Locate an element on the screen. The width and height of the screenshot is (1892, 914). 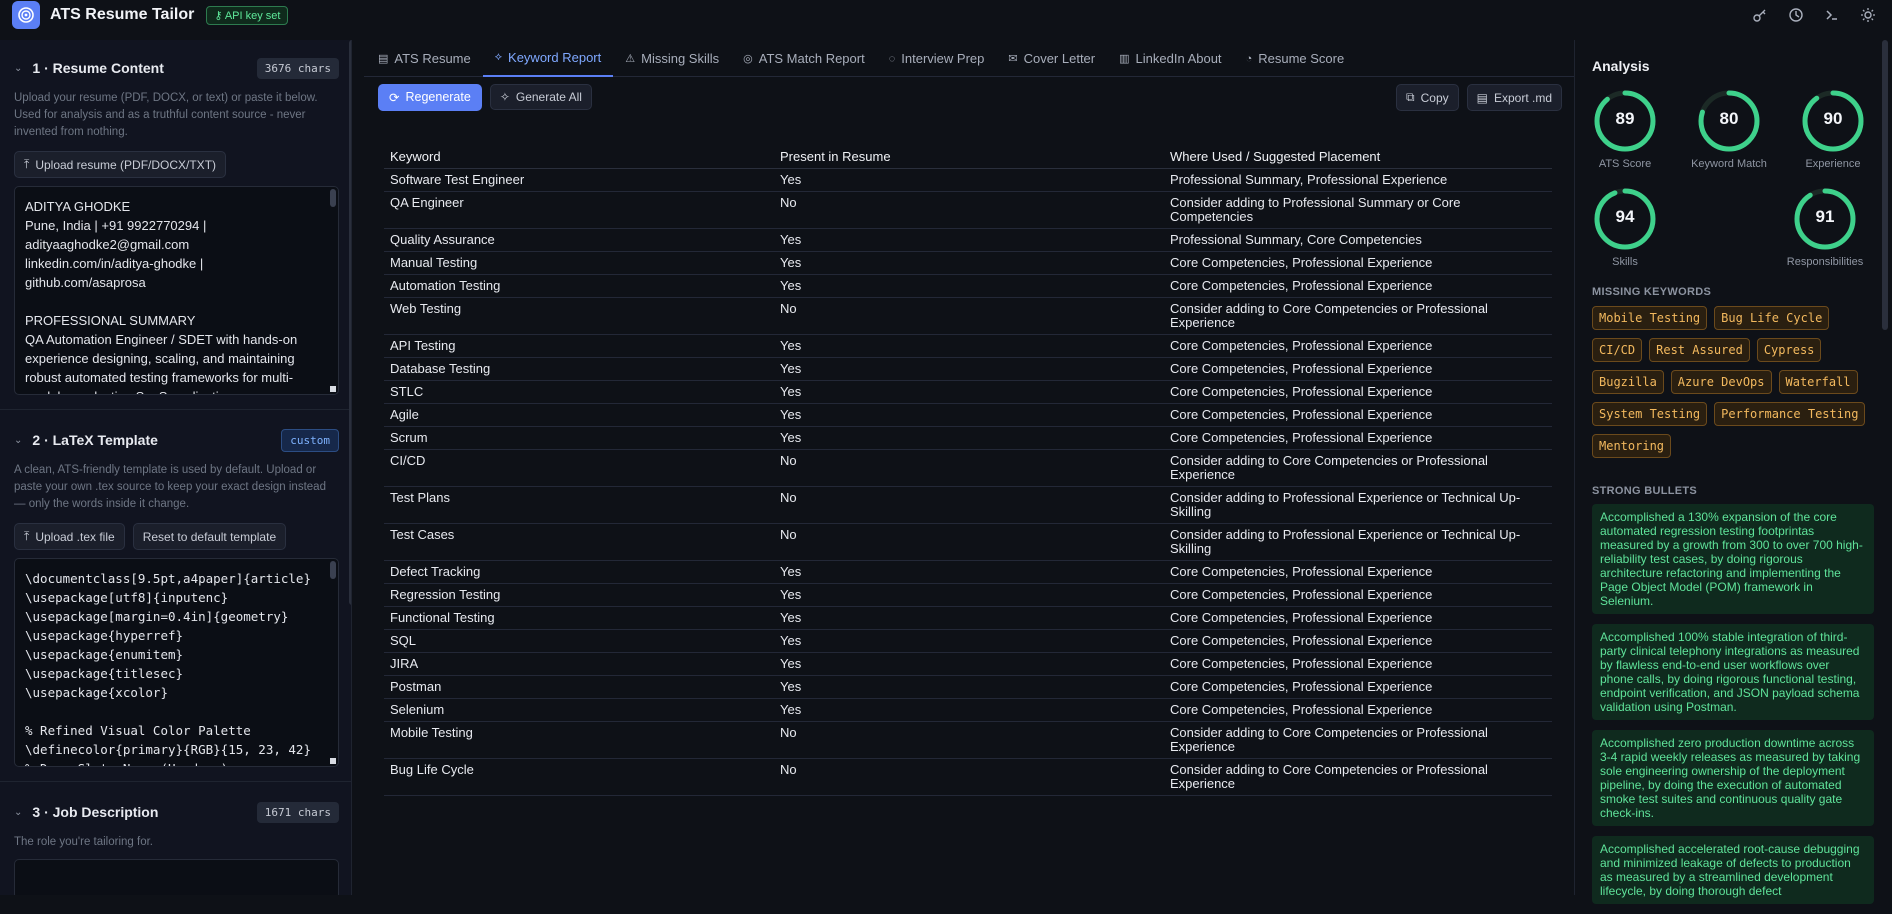
tab-interview-prep: ◌ Interview Prep is located at coordinates (937, 58).